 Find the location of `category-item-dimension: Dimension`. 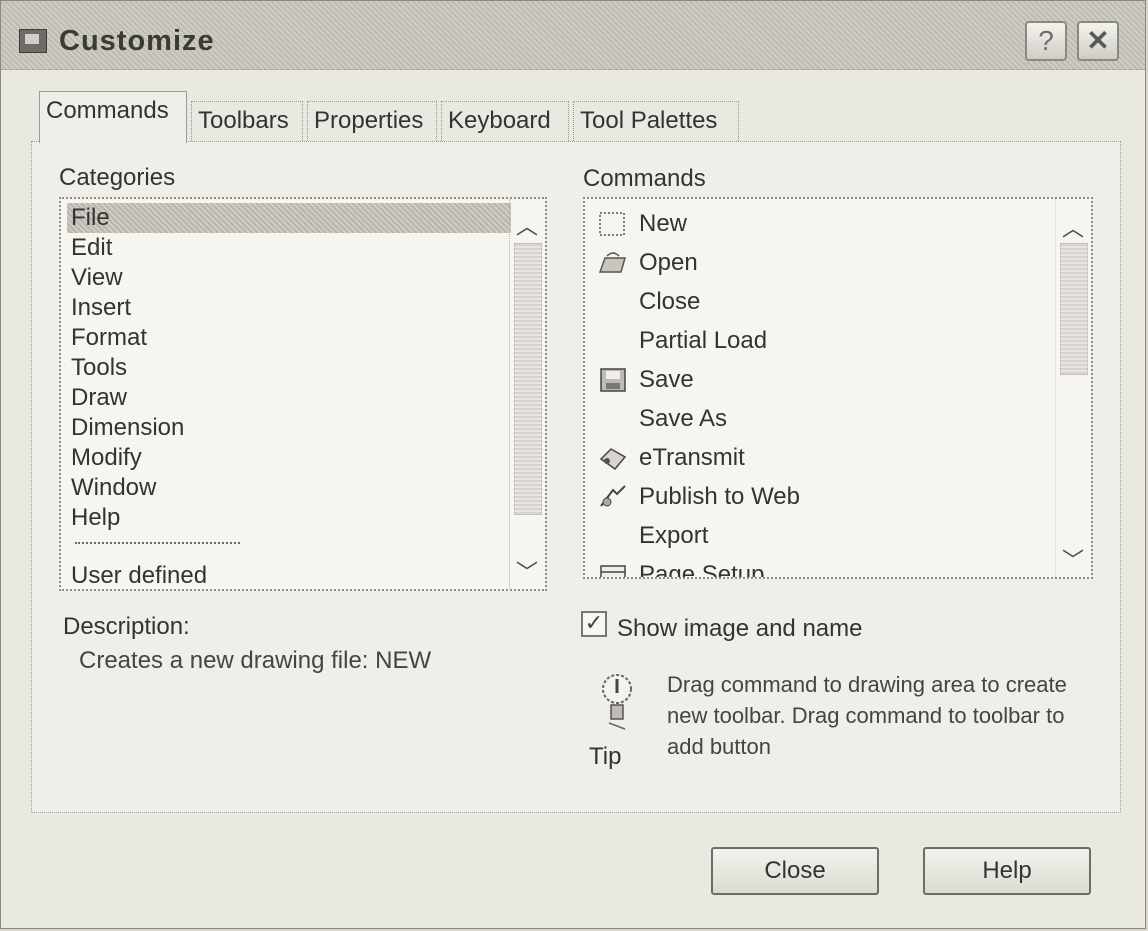

category-item-dimension: Dimension is located at coordinates (127, 428).